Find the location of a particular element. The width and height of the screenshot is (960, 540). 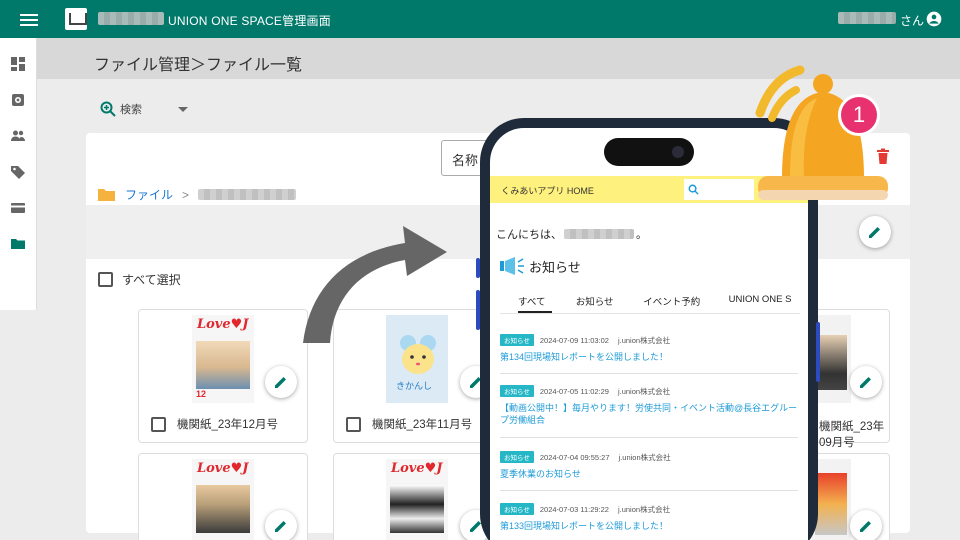

news-title-link: 【動画公開中！】毎月やります！労使共同・イベント活動@長谷エグループ労働組合 is located at coordinates (649, 414).